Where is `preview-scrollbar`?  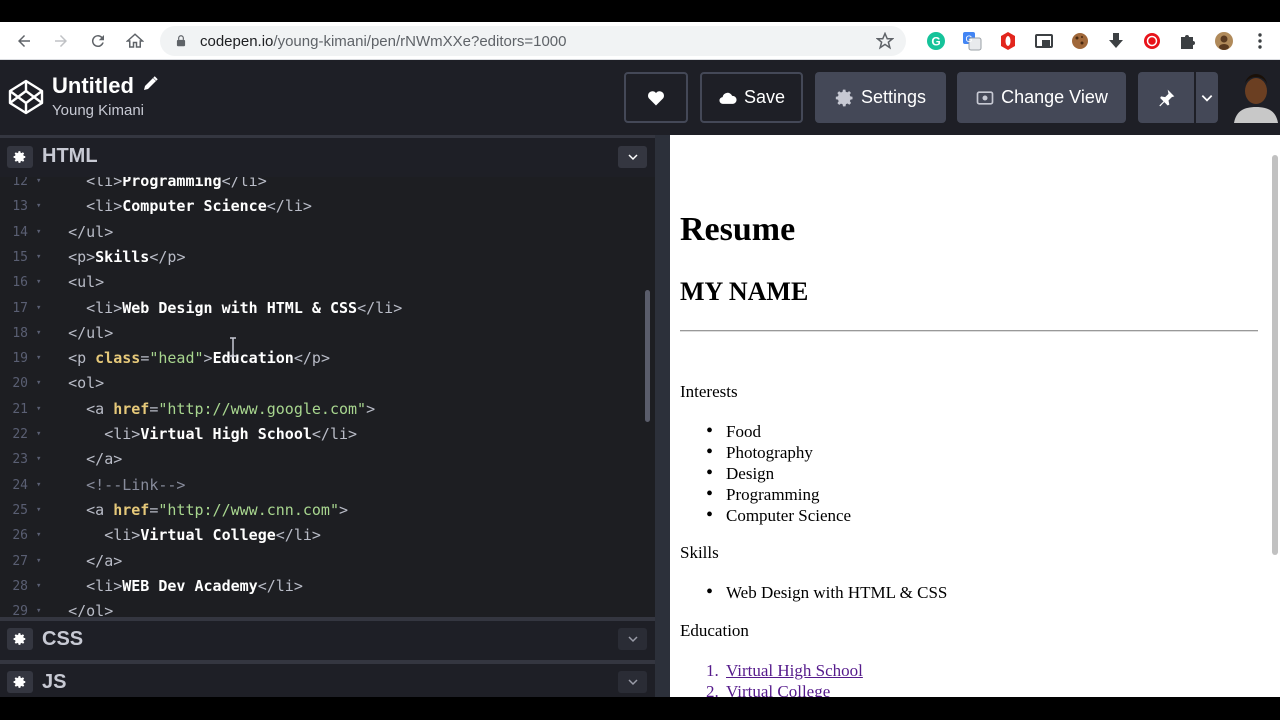 preview-scrollbar is located at coordinates (1275, 355).